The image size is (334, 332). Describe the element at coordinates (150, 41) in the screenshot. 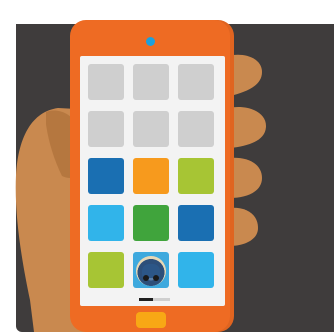

I see `front-camera-icon` at that location.